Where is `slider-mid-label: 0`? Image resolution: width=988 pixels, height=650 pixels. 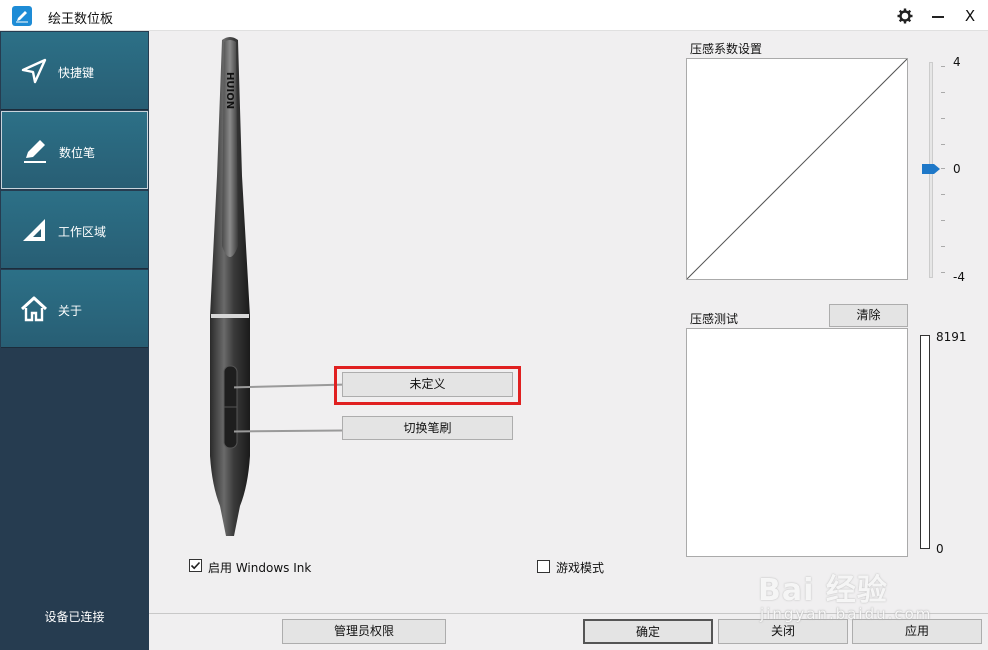 slider-mid-label: 0 is located at coordinates (957, 169).